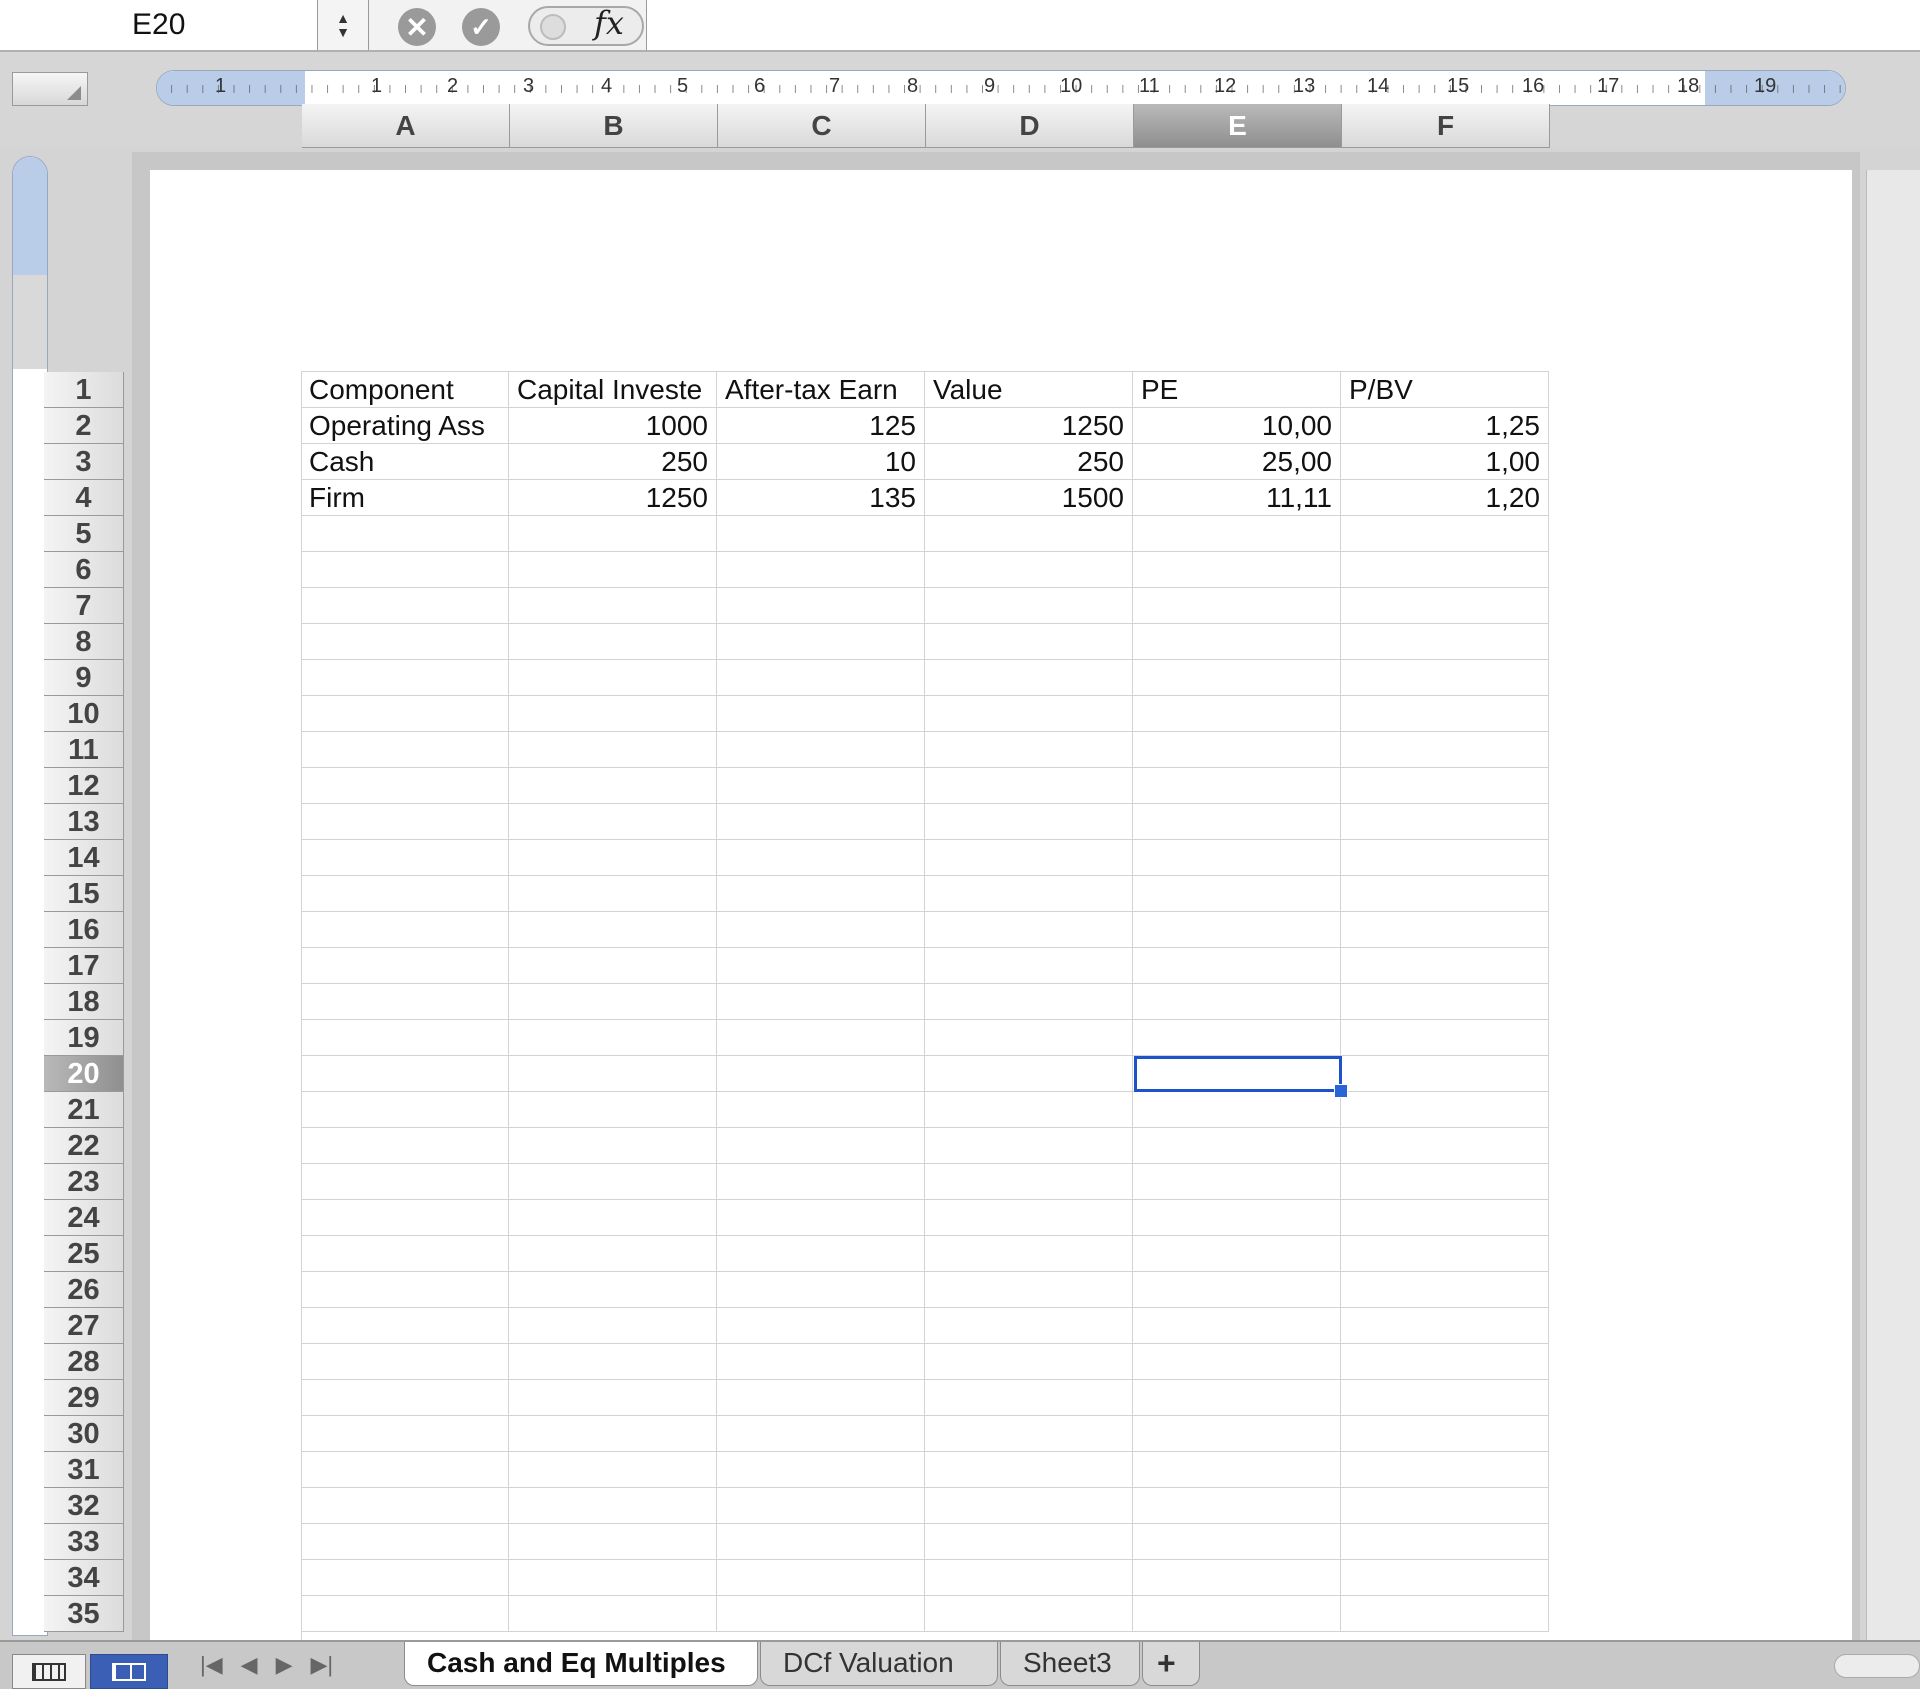 The image size is (1920, 1689). Describe the element at coordinates (84, 642) in the screenshot. I see `row-header-8: 8` at that location.